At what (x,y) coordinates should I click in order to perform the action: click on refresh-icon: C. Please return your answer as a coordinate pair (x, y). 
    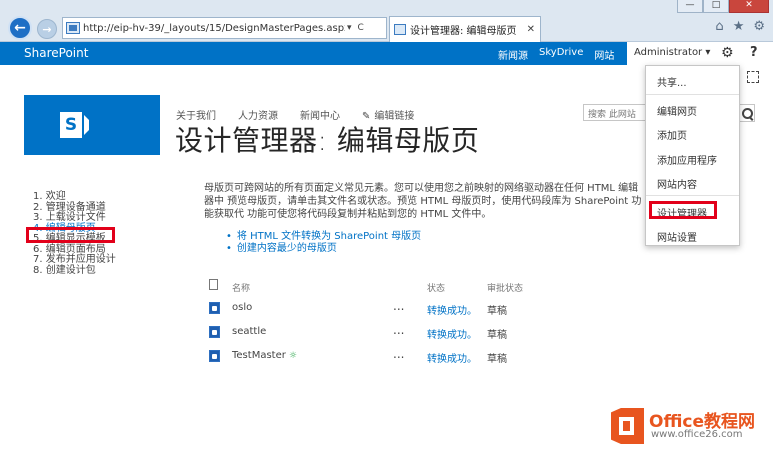
    Looking at the image, I should click on (361, 28).